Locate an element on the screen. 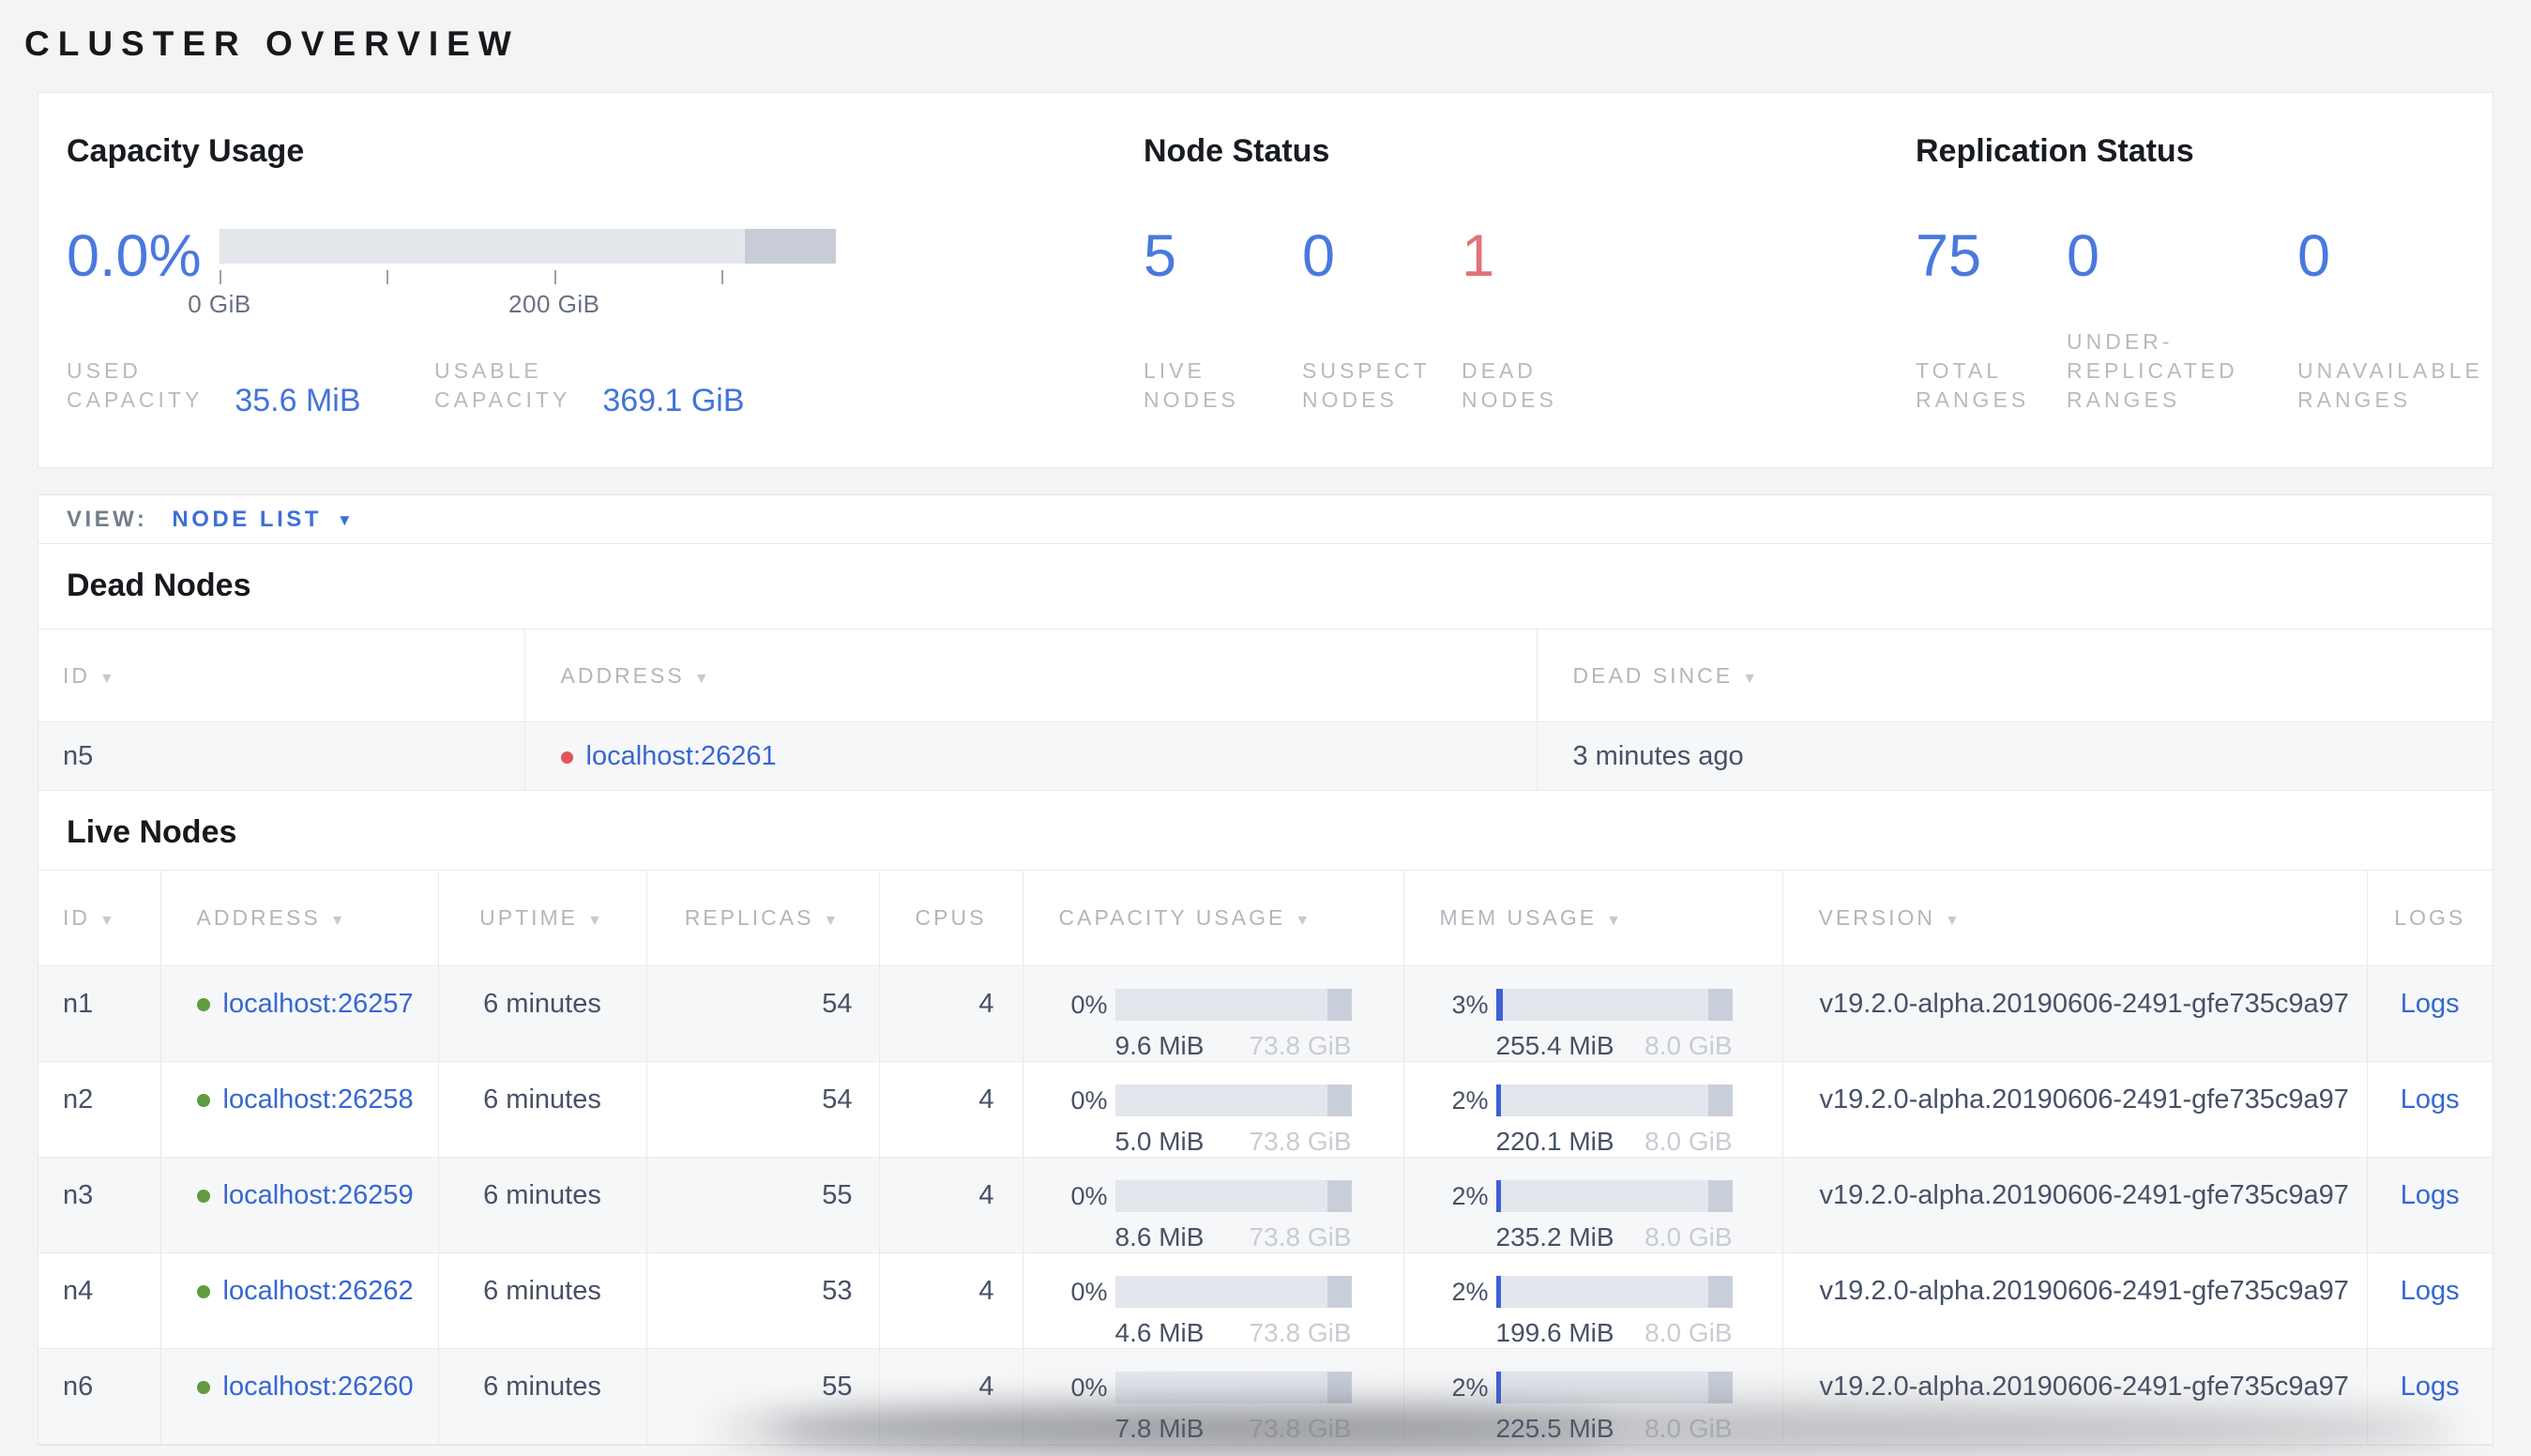 This screenshot has height=1456, width=2531. mem-bar-fill is located at coordinates (1498, 1196).